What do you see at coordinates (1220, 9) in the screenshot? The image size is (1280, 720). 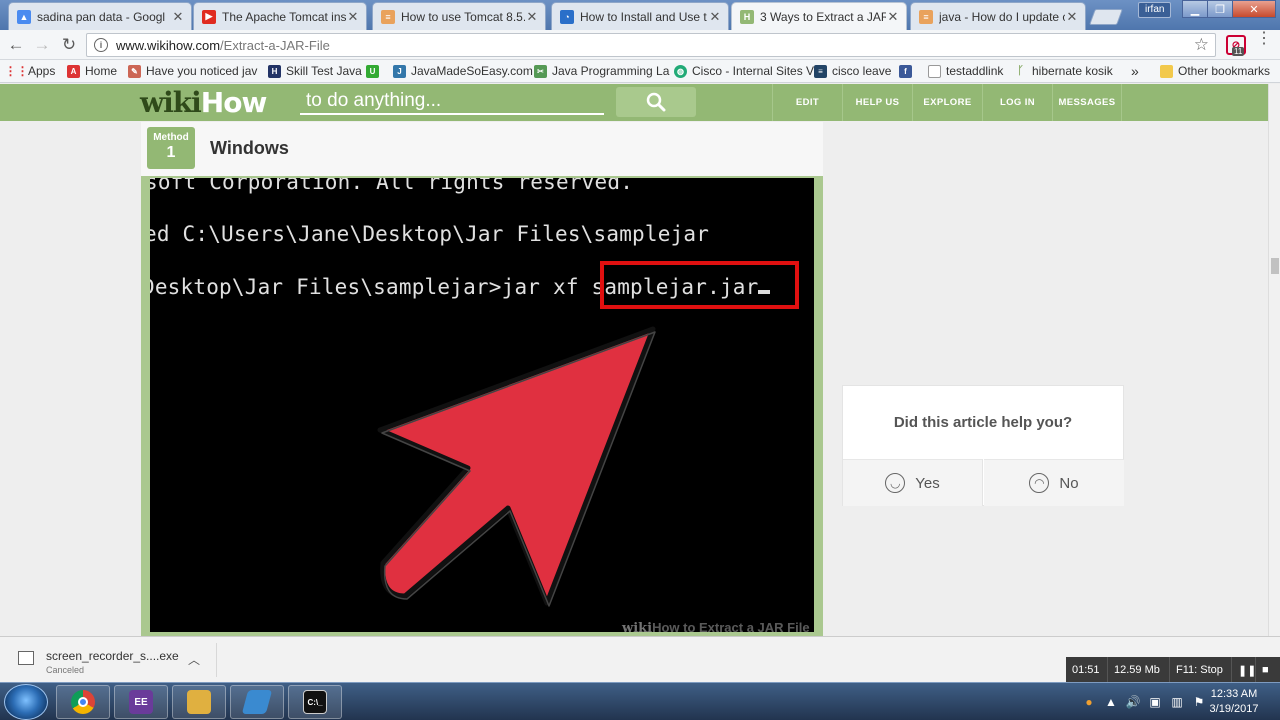 I see `maximize-button: ❐` at bounding box center [1220, 9].